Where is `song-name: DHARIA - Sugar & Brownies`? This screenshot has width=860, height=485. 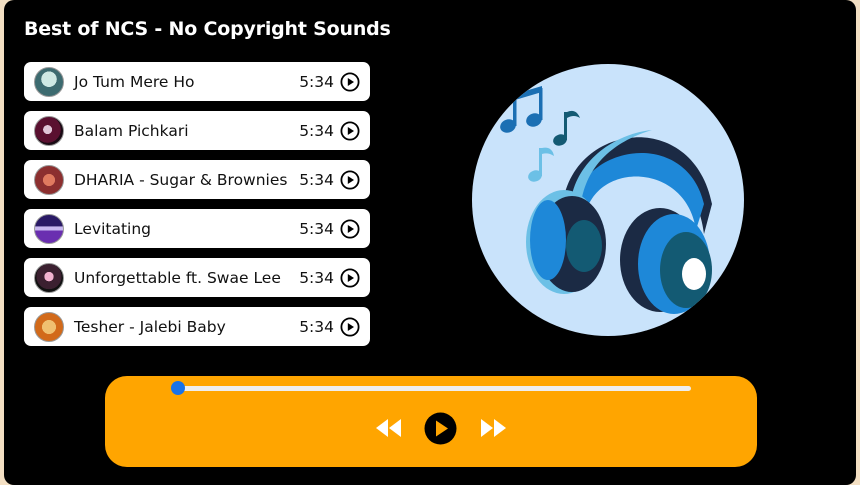
song-name: DHARIA - Sugar & Brownies is located at coordinates (181, 179).